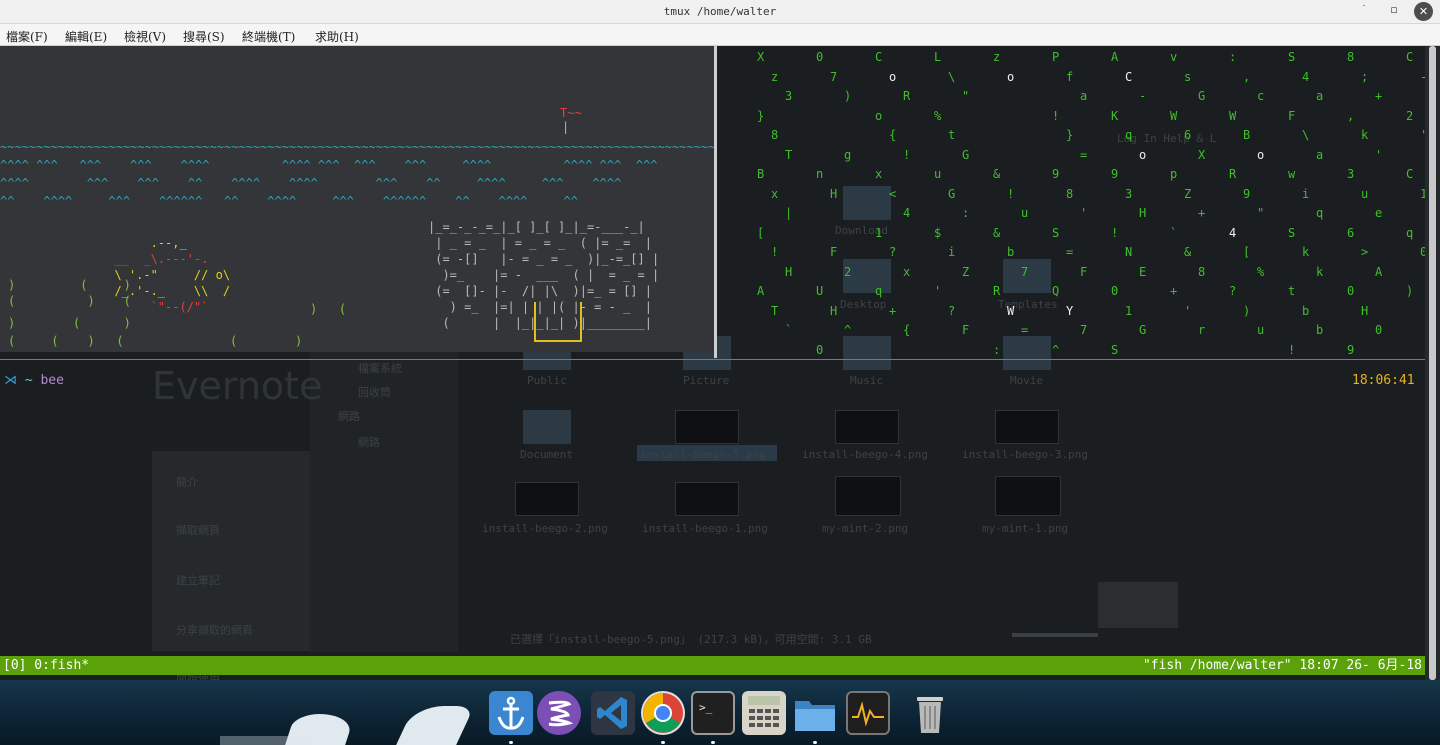 Image resolution: width=1440 pixels, height=745 pixels. What do you see at coordinates (198, 580) in the screenshot?
I see `background-sidebar-item: 建立筆記` at bounding box center [198, 580].